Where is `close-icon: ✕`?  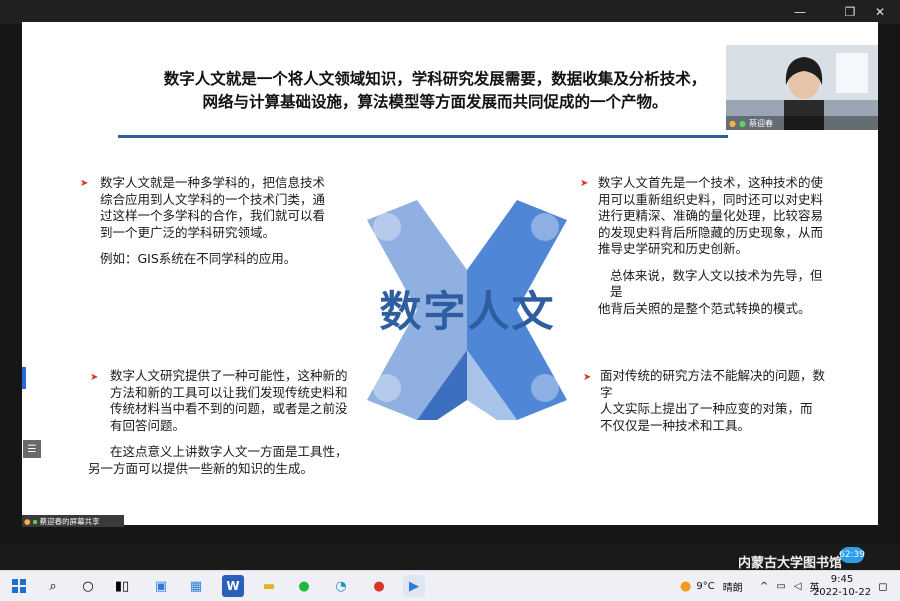
close-icon: ✕ is located at coordinates (880, 12).